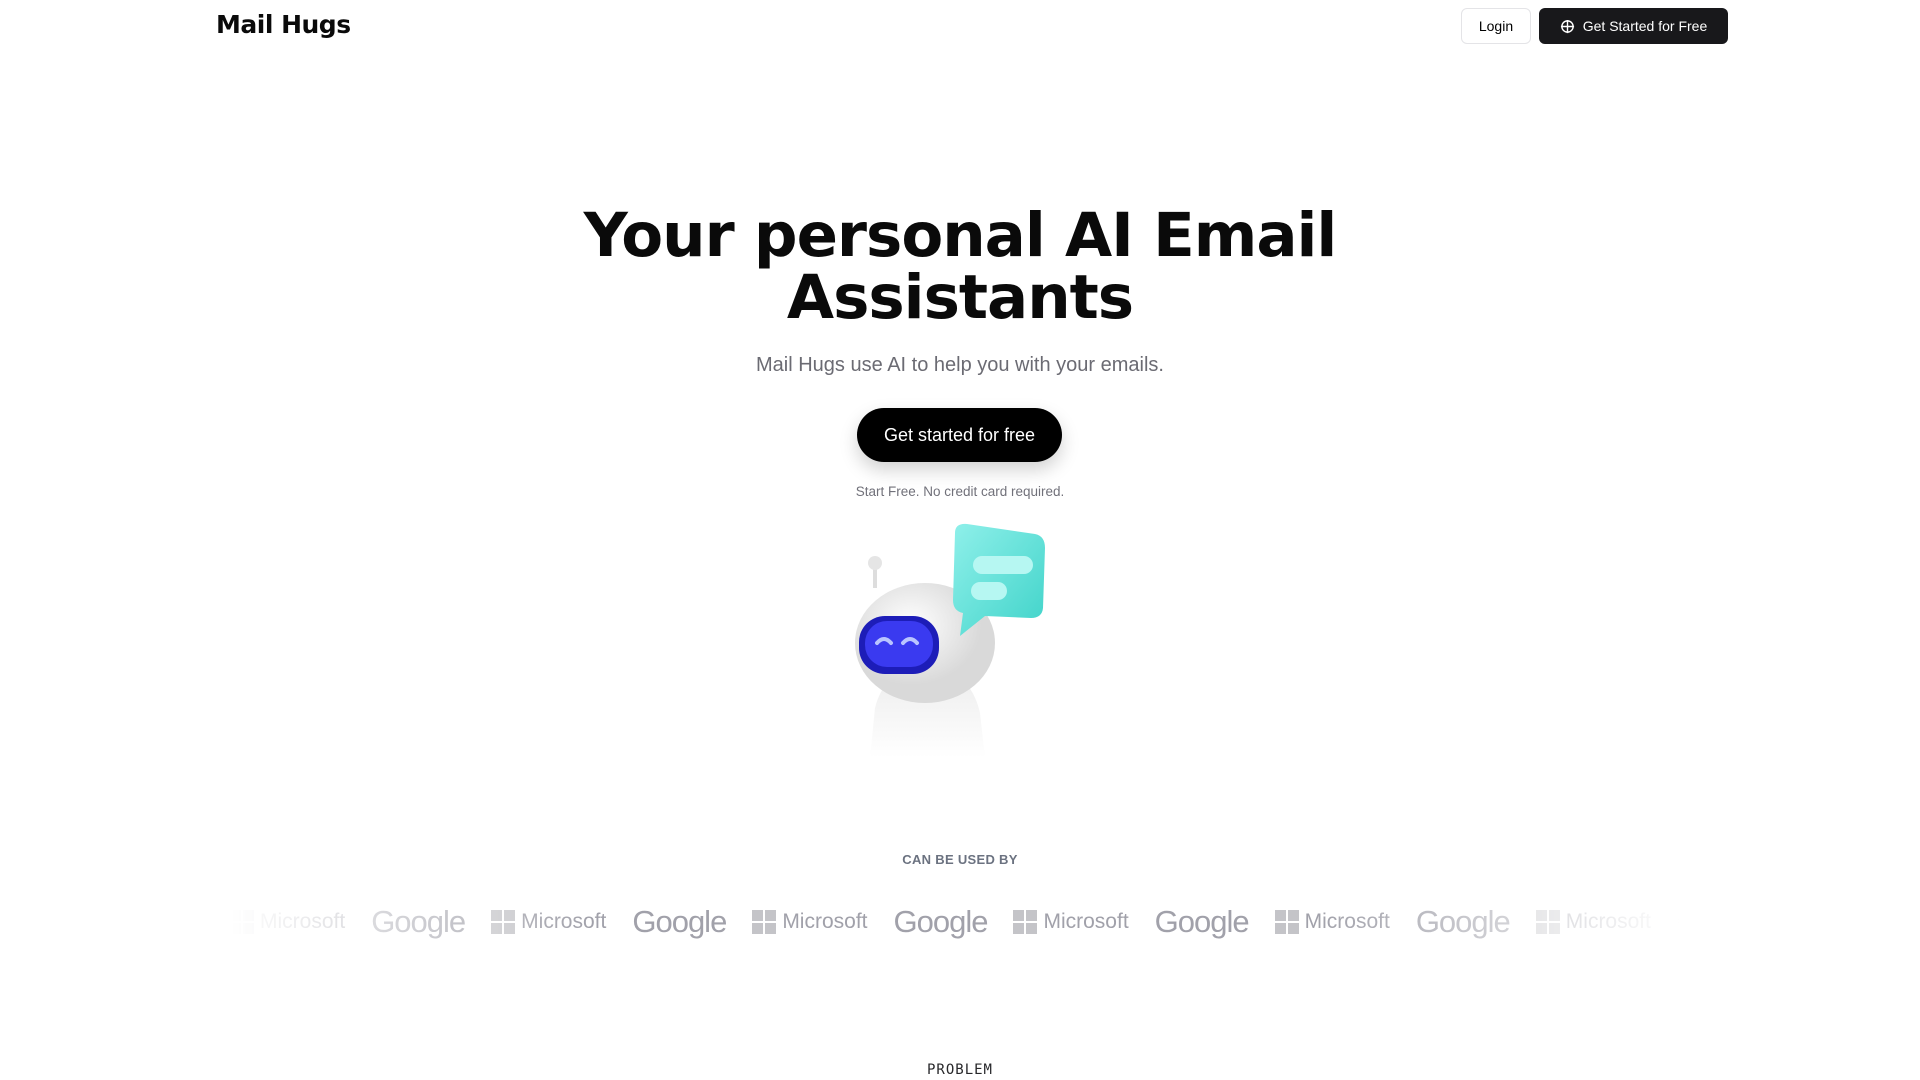 This screenshot has height=1080, width=1920. What do you see at coordinates (1496, 26) in the screenshot?
I see `login-button: Login` at bounding box center [1496, 26].